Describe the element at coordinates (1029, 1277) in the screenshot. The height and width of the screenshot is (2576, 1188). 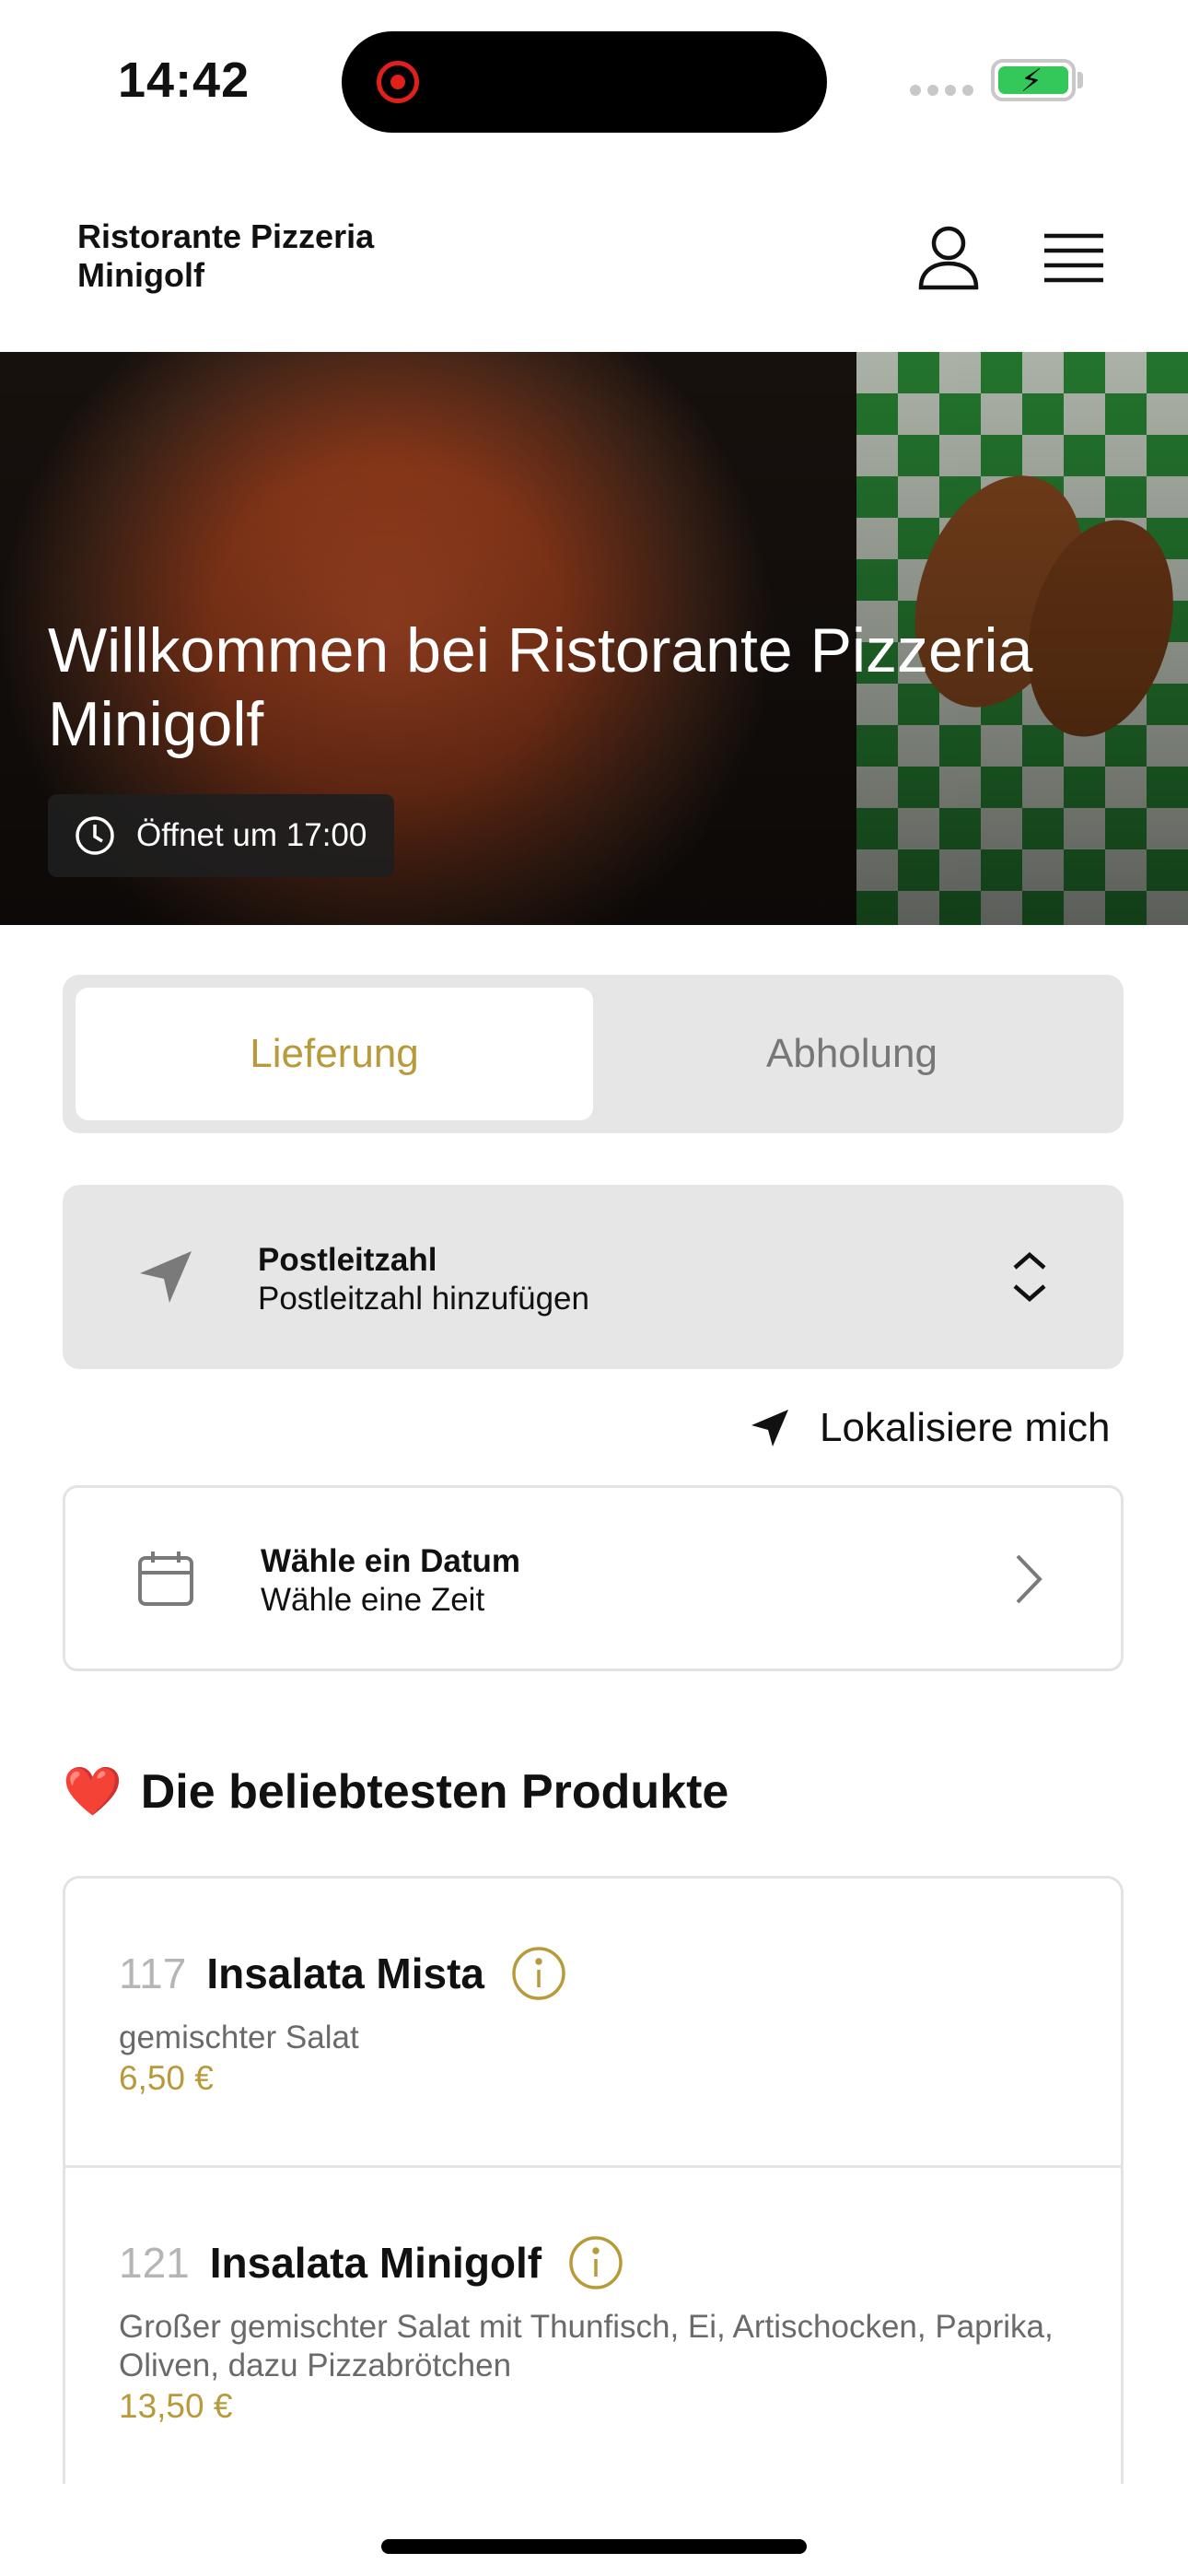
I see `chevron-up-down-icon` at that location.